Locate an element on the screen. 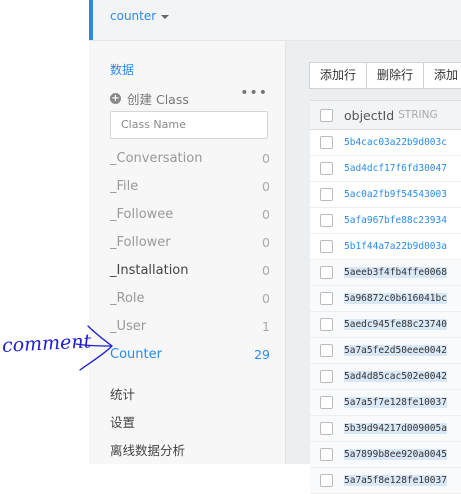 The image size is (461, 494). table-row: 5aeeb3f4fb4ffe0068 is located at coordinates (385, 273).